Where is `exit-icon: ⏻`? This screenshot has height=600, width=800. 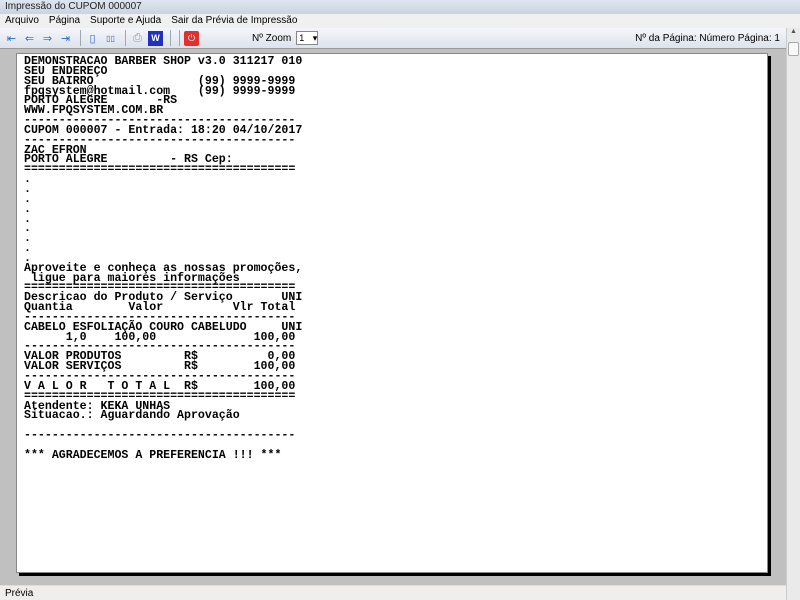
exit-icon: ⏻ is located at coordinates (191, 38).